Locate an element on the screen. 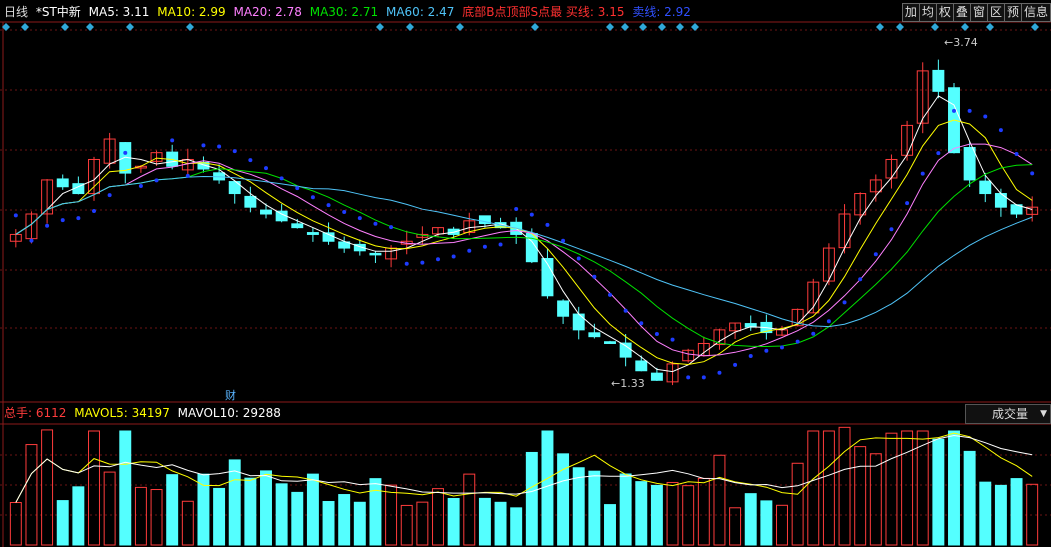 This screenshot has height=547, width=1051. toolbar-overlay: 叠 is located at coordinates (961, 12).